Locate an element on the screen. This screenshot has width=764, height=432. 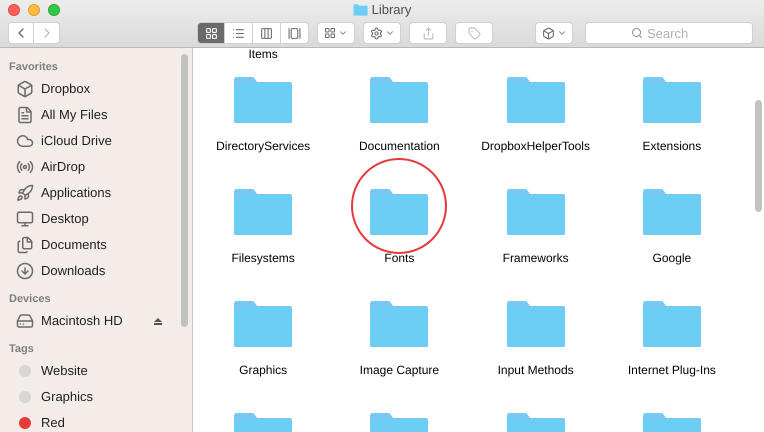
folder-label: Google is located at coordinates (672, 258).